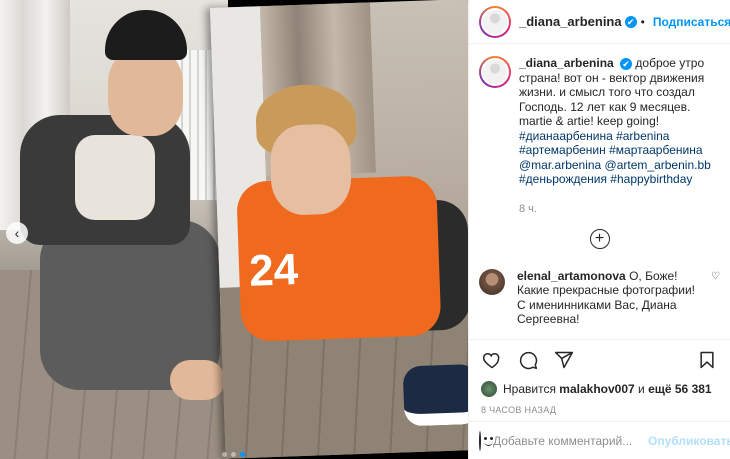 The image size is (730, 459). I want to click on likes-and: и, so click(641, 389).